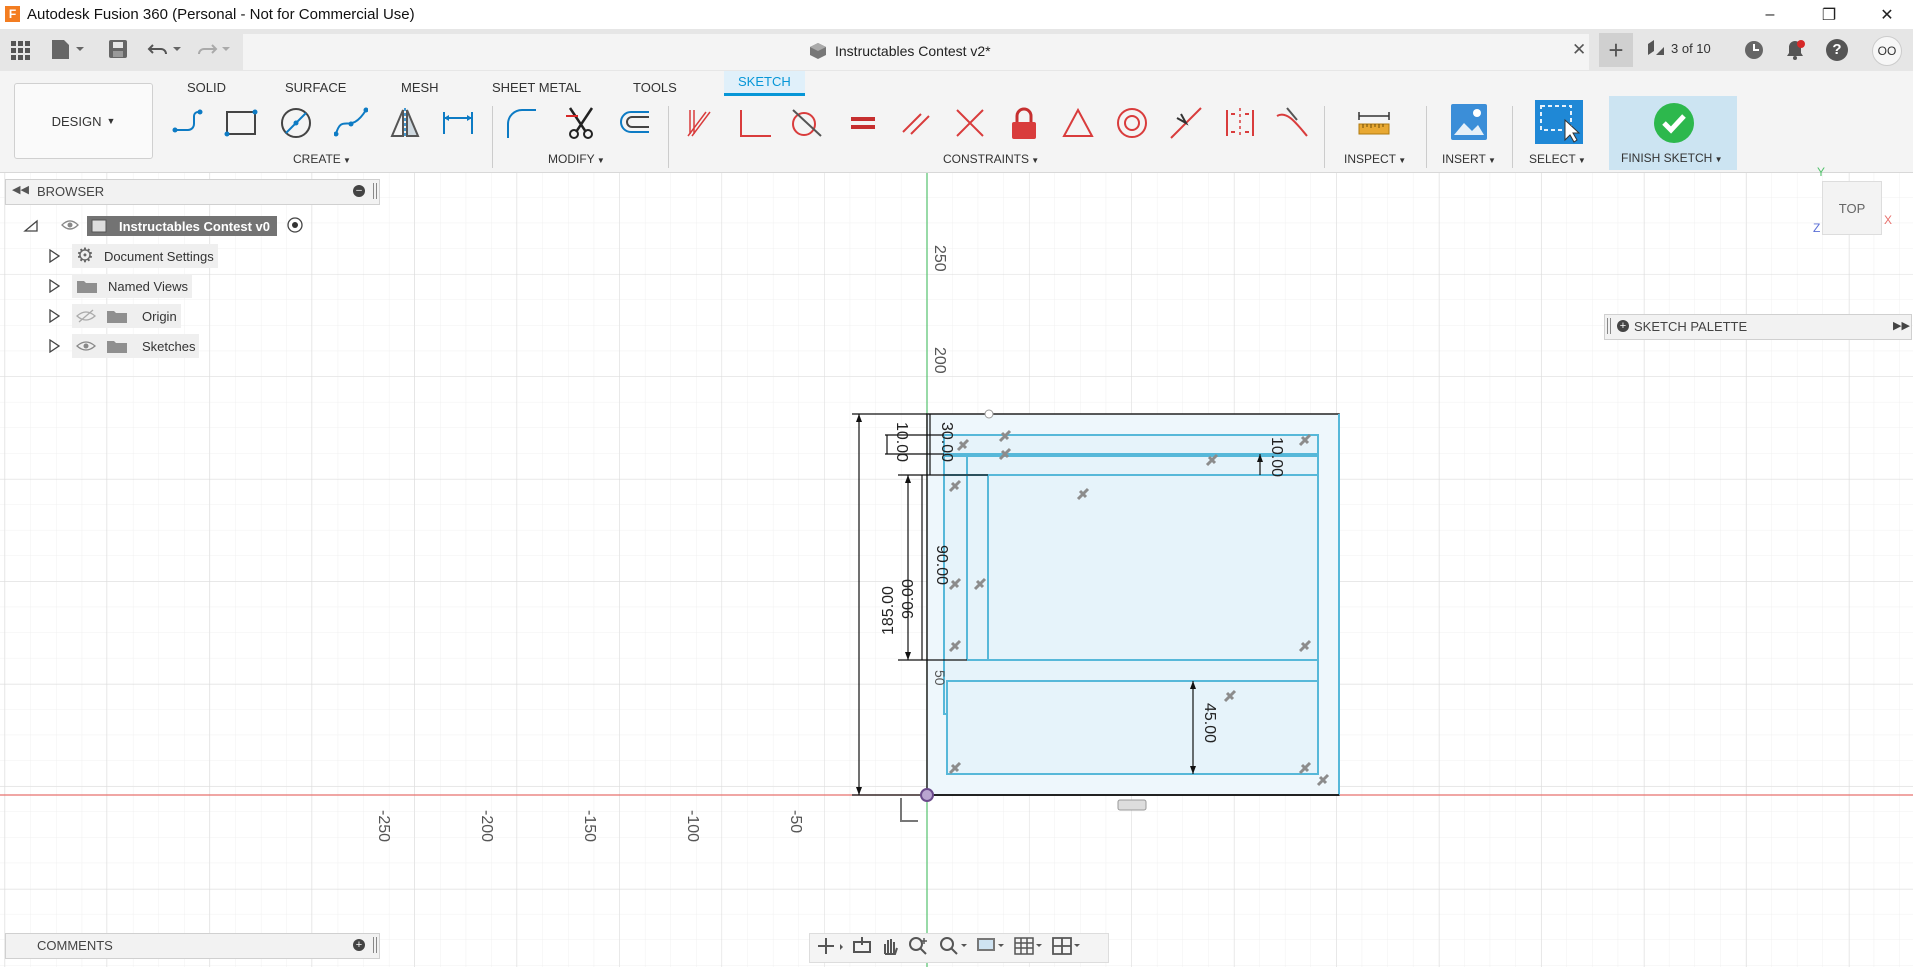 This screenshot has height=967, width=1913. Describe the element at coordinates (862, 948) in the screenshot. I see `look-at-icon` at that location.